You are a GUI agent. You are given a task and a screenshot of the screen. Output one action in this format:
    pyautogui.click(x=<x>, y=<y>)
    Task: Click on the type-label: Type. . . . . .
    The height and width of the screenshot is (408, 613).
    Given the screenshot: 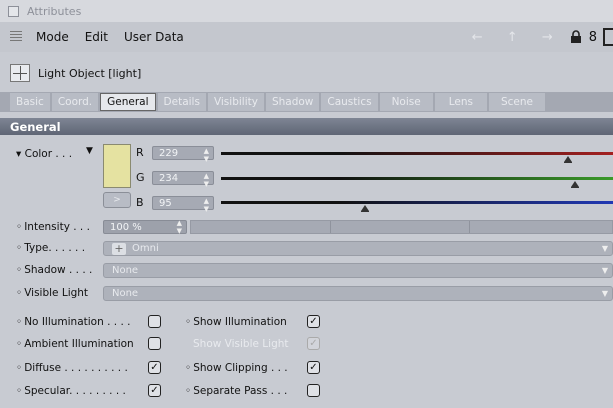 What is the action you would take?
    pyautogui.click(x=50, y=248)
    